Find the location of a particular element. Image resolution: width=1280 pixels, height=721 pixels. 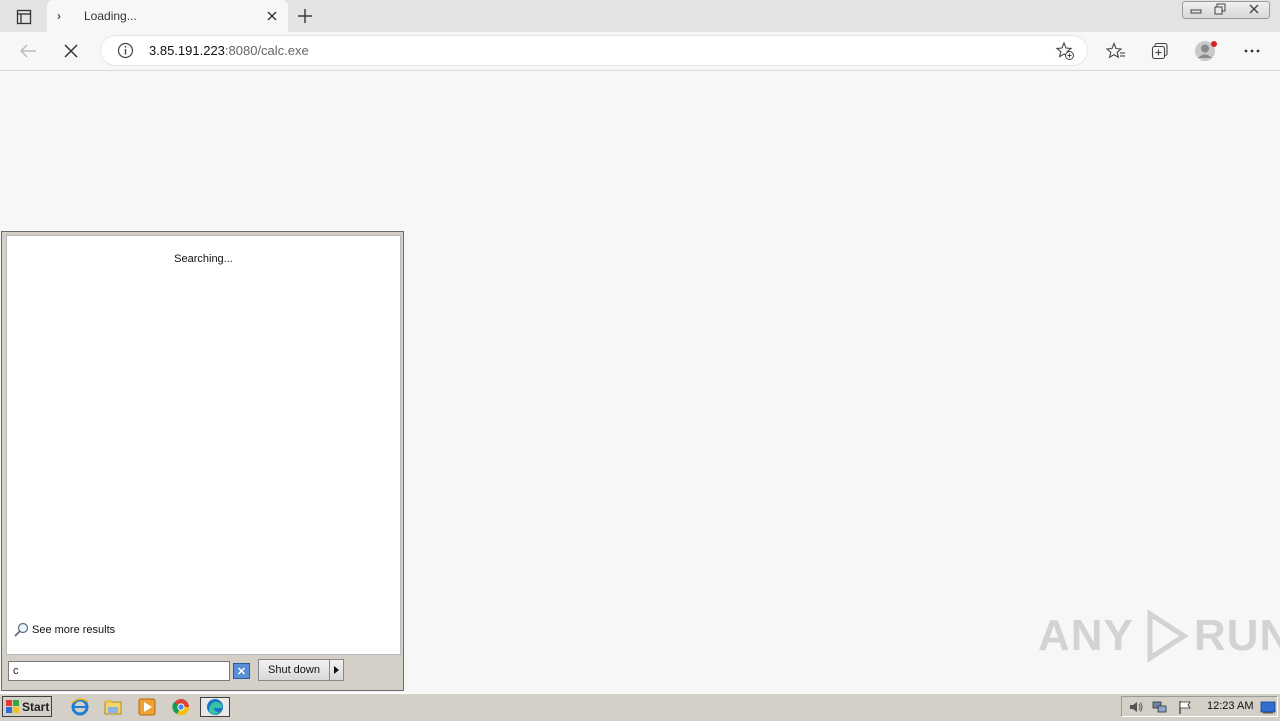

tab-actions-icon is located at coordinates (24, 17).